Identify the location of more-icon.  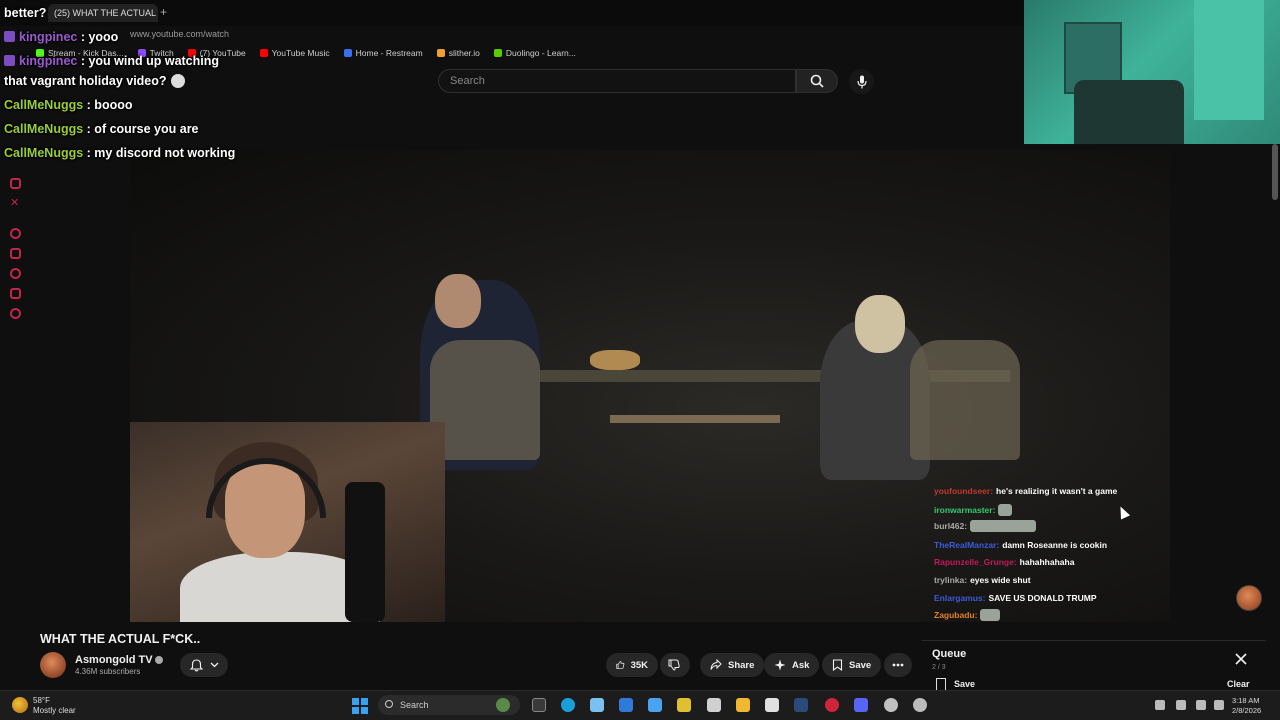
(898, 665).